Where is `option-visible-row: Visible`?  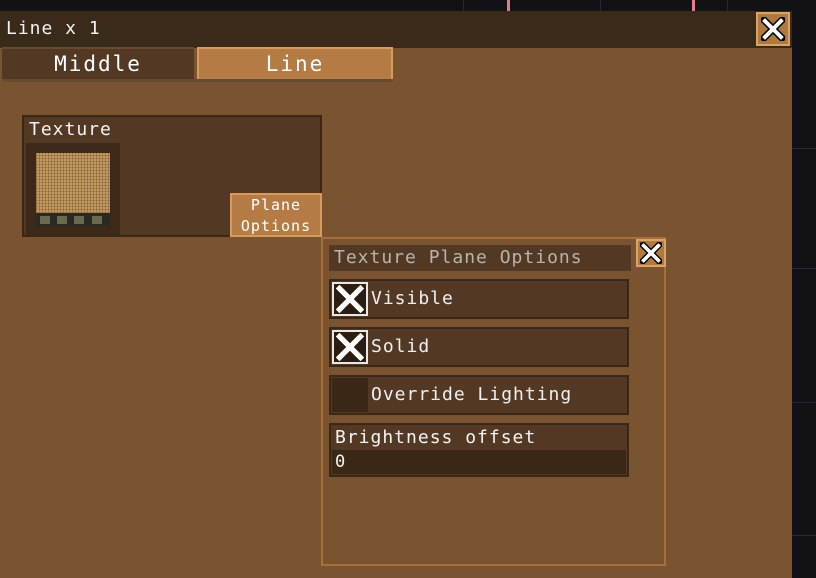
option-visible-row: Visible is located at coordinates (479, 299).